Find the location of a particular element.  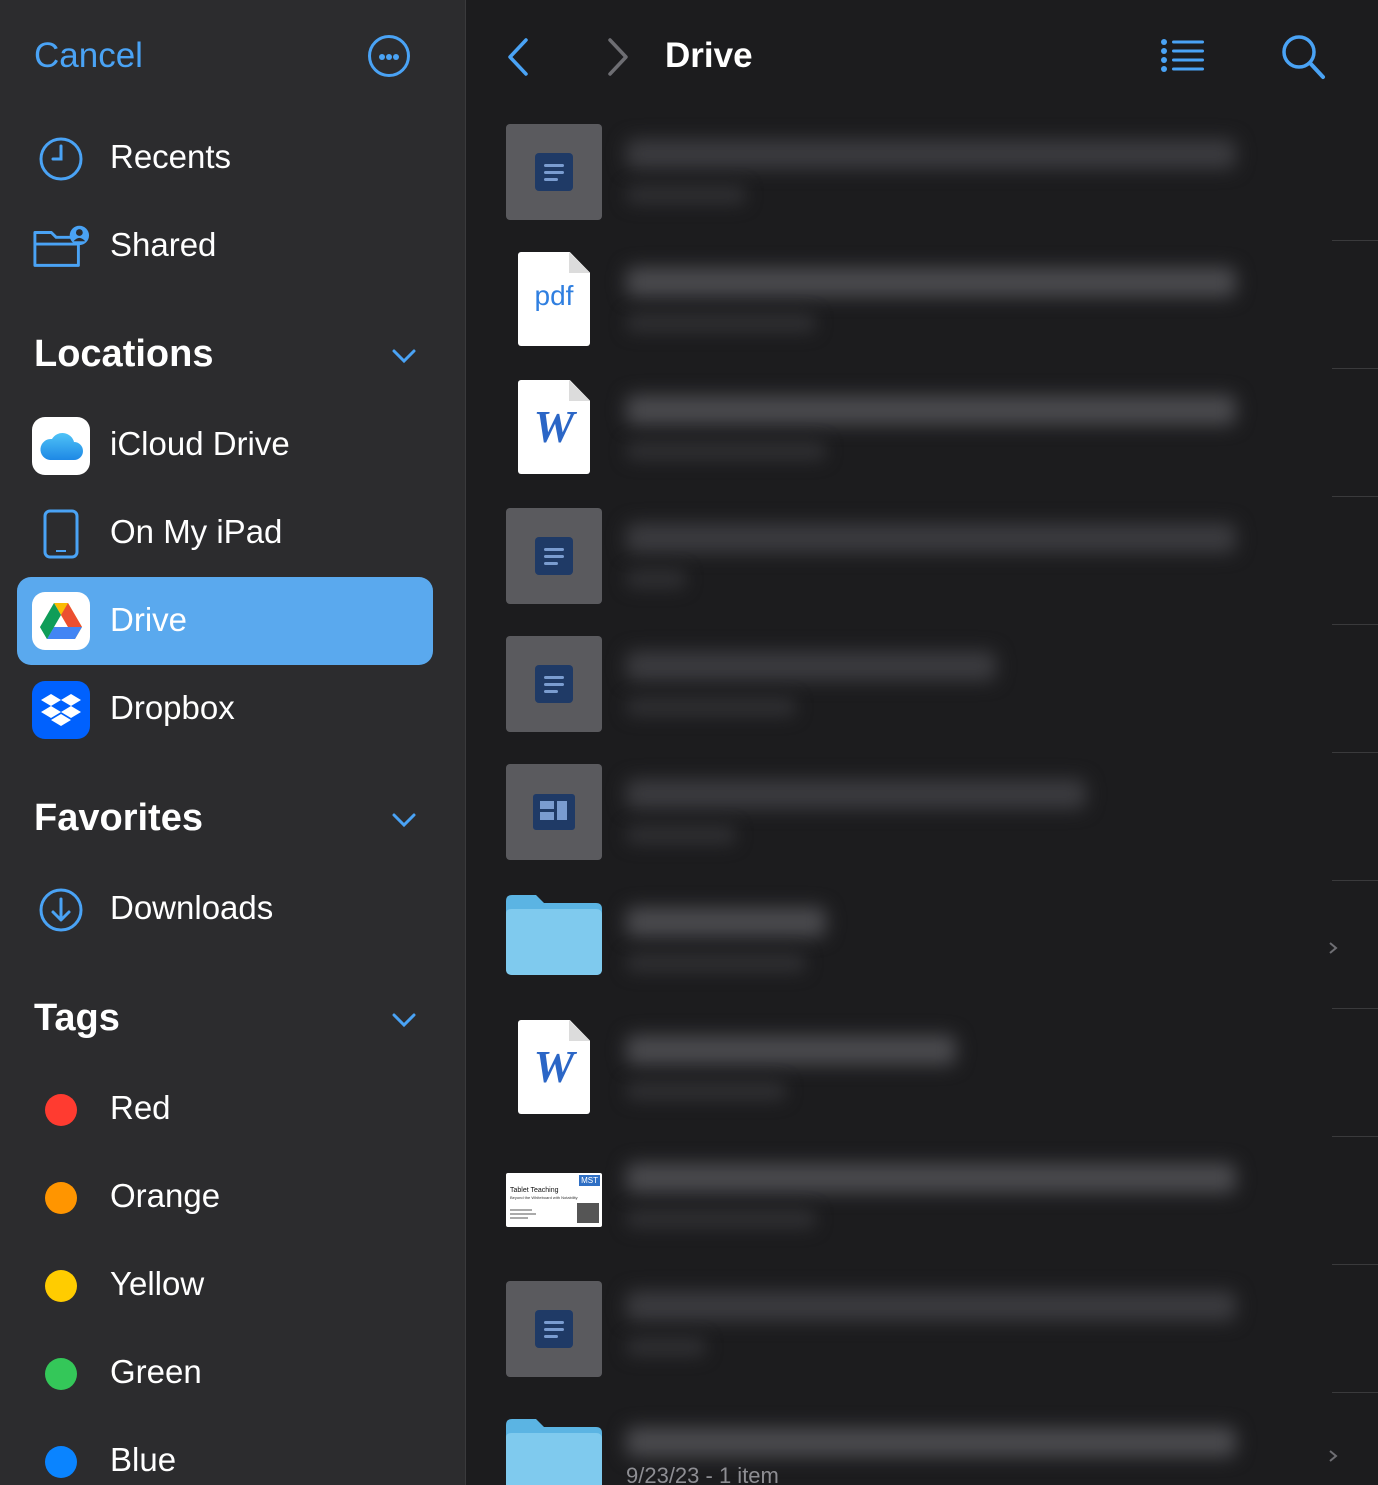

folder-meta: 9/23/23 - 1 item is located at coordinates (702, 1474).